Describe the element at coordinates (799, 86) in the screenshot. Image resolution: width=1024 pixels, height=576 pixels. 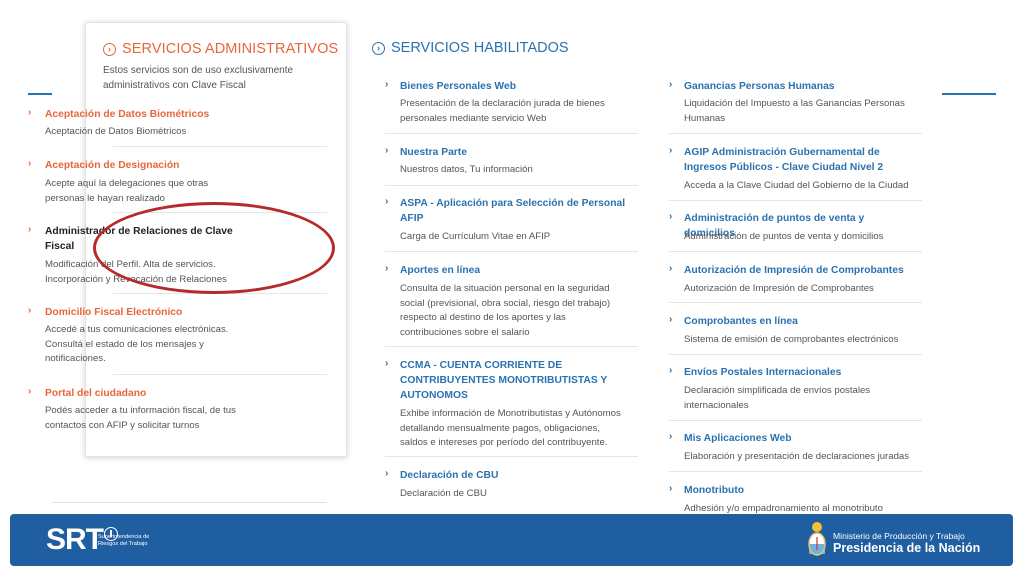
I see `service-item-title: Ganancias Personas Humanas` at that location.